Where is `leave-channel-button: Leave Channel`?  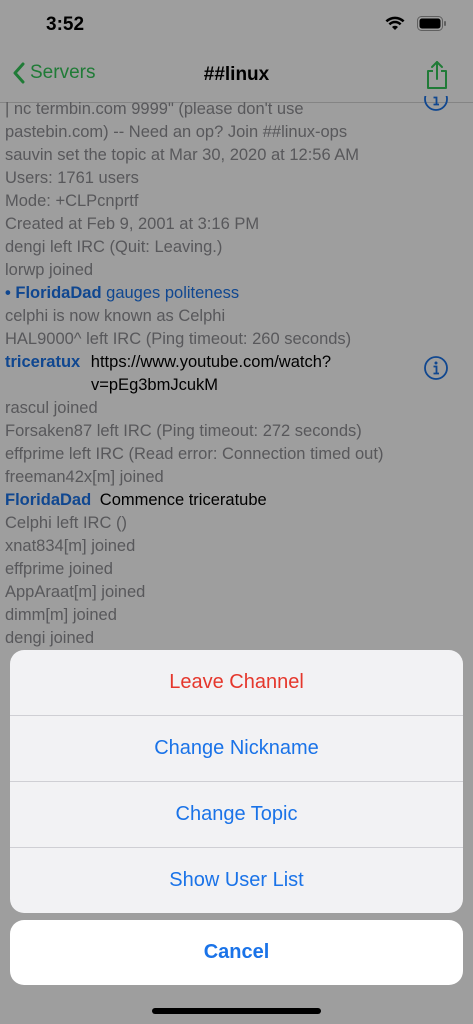
leave-channel-button: Leave Channel is located at coordinates (236, 682).